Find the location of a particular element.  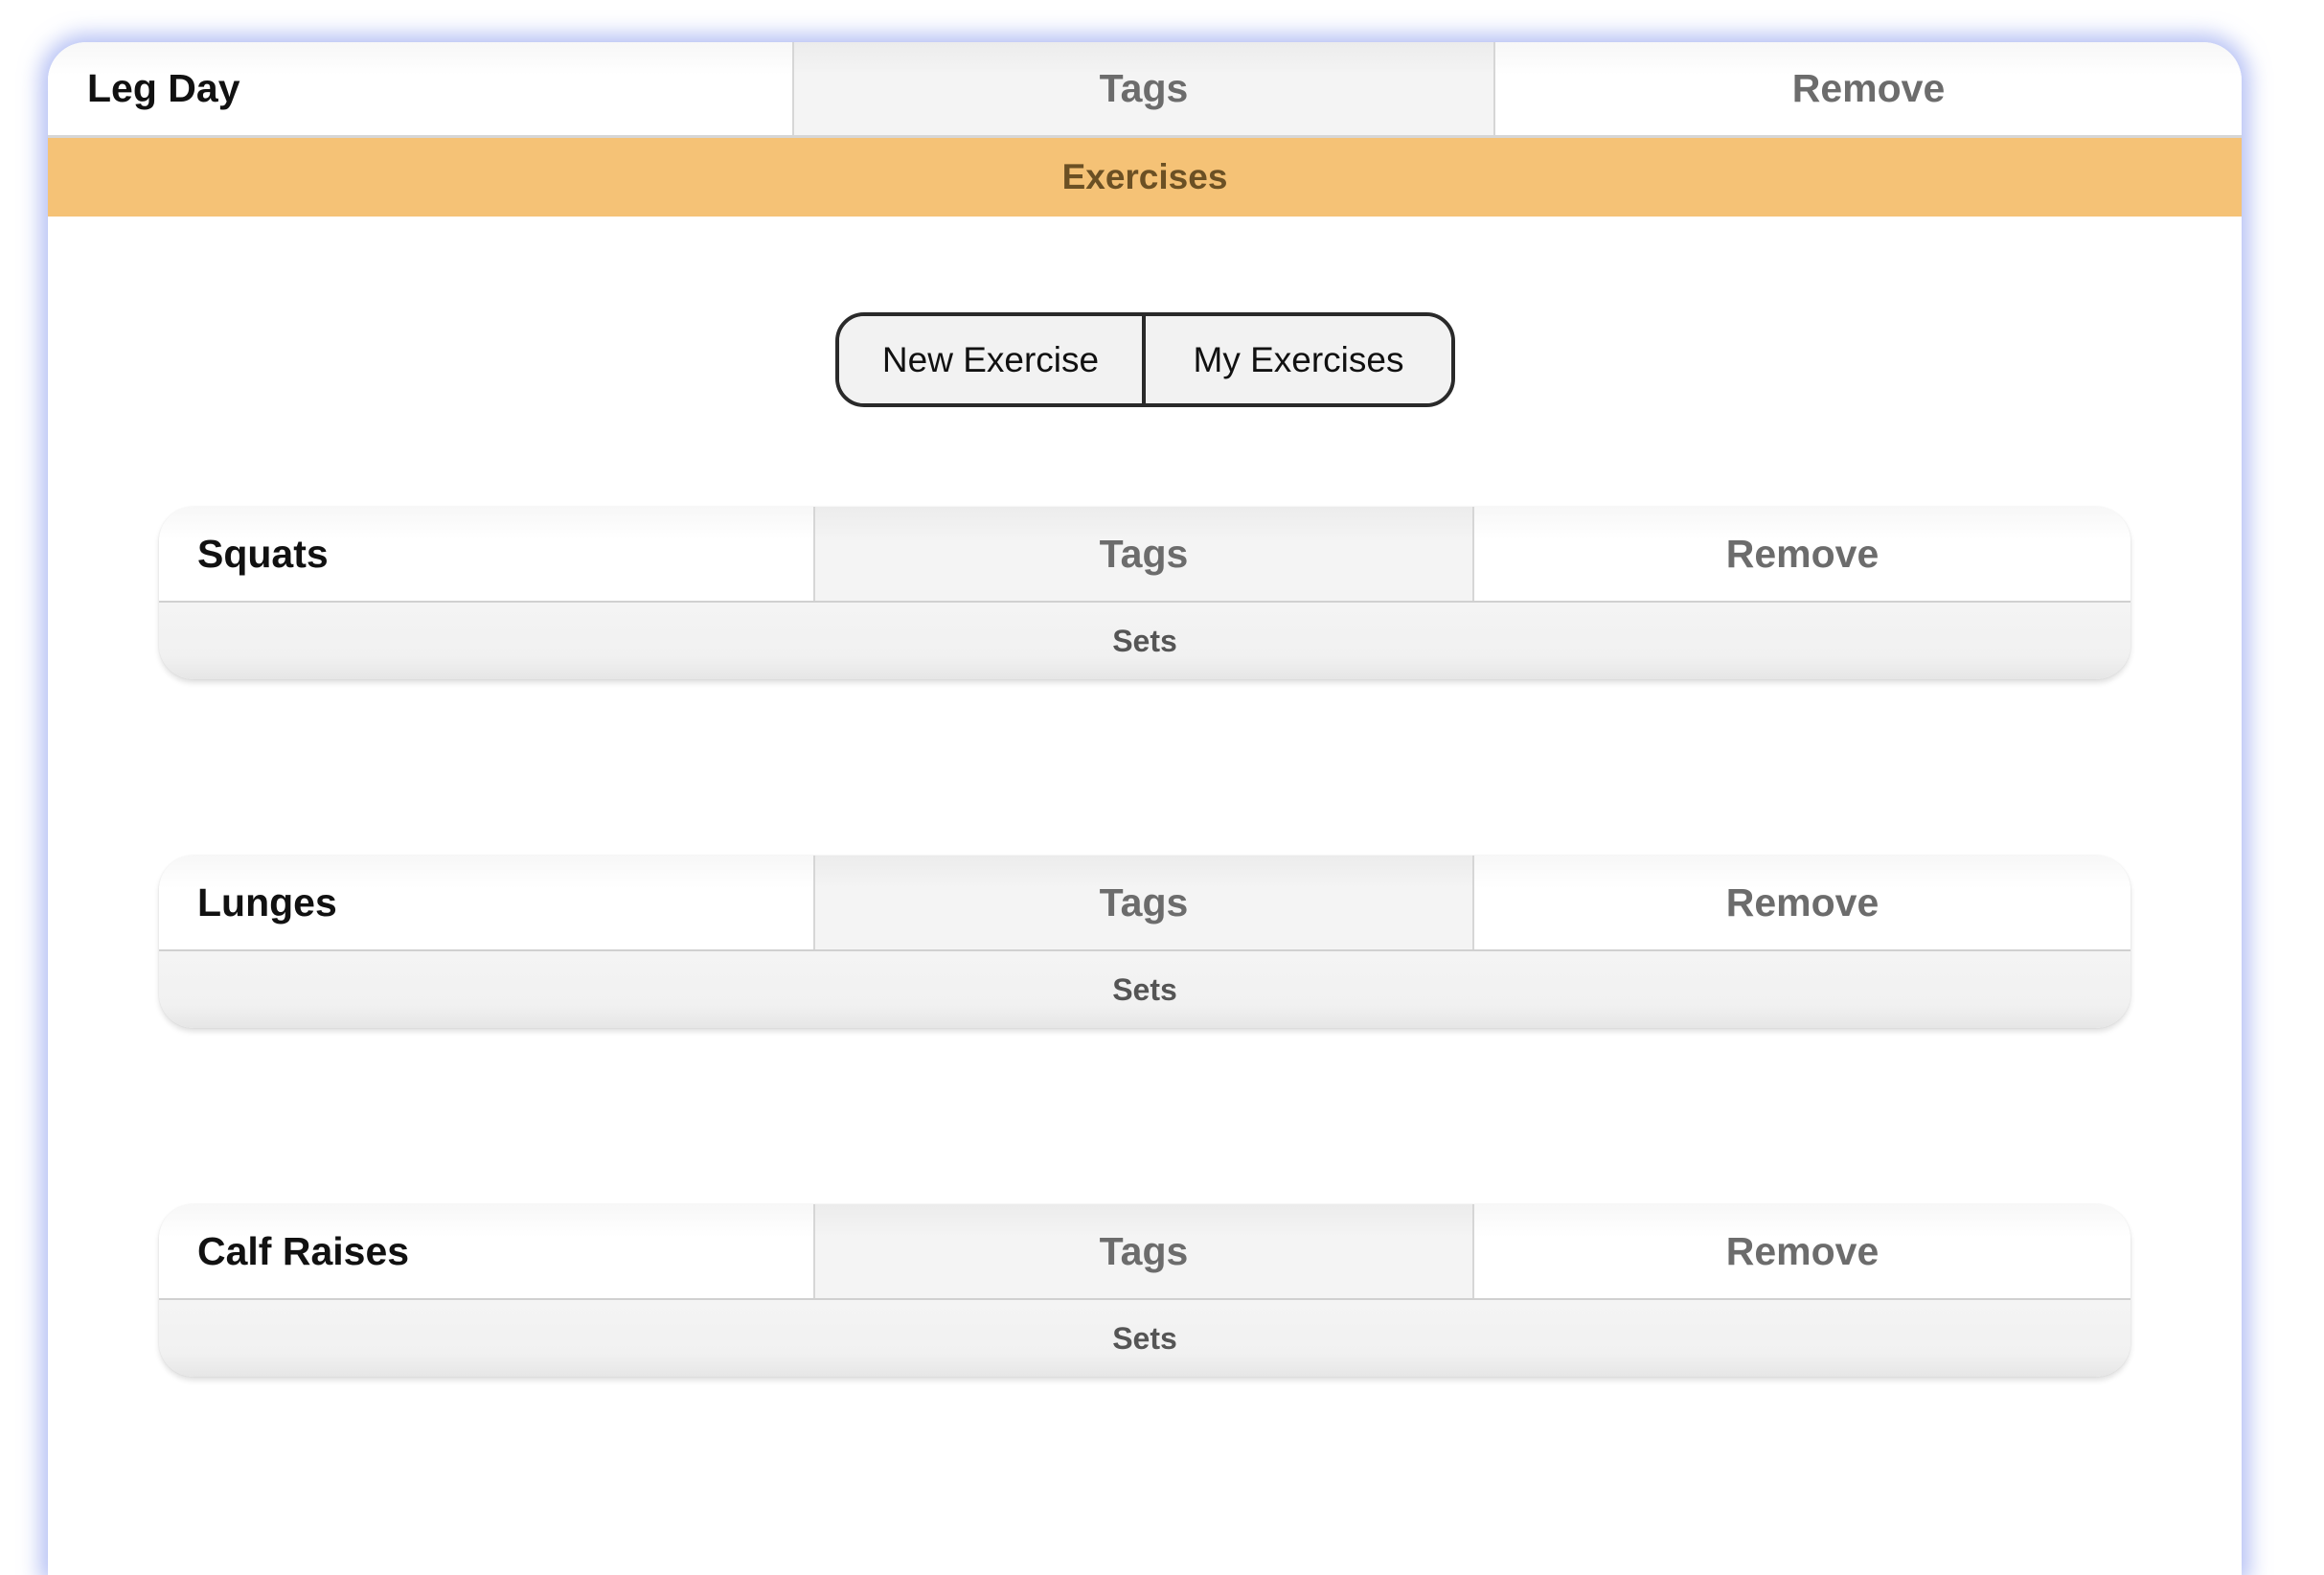

exercise-source-toggle: New Exercise My Exercises is located at coordinates (1145, 359).